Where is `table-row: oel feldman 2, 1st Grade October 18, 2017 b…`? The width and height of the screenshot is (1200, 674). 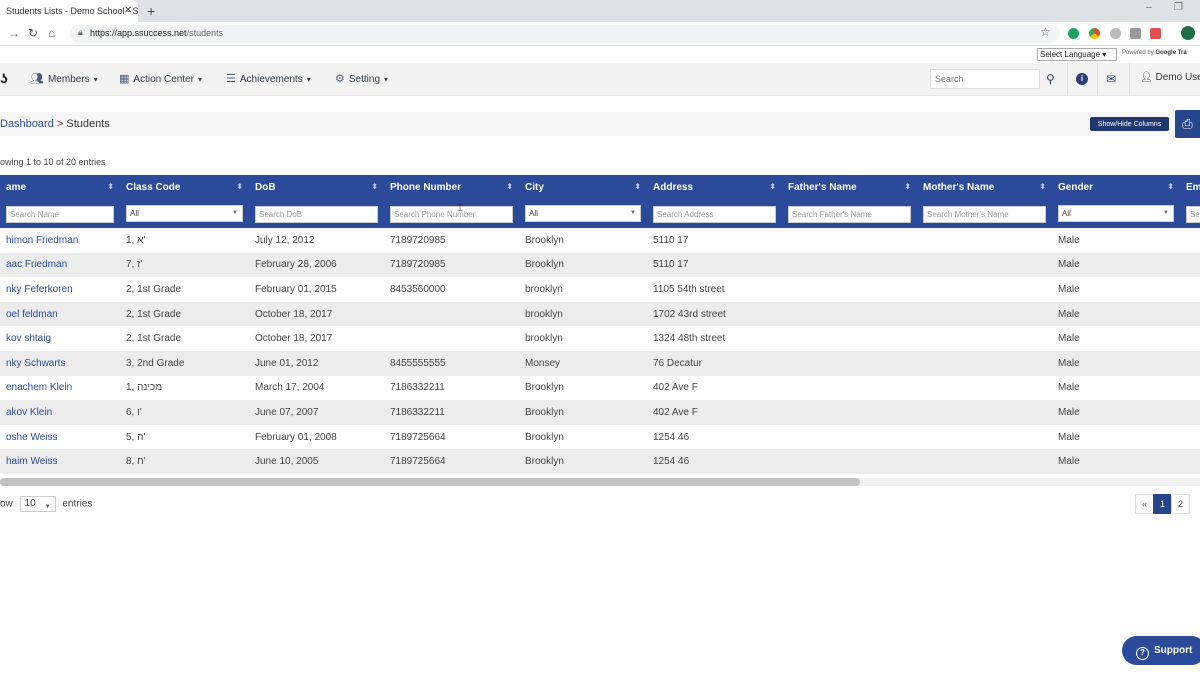
table-row: oel feldman 2, 1st Grade October 18, 2017 b… is located at coordinates (600, 314).